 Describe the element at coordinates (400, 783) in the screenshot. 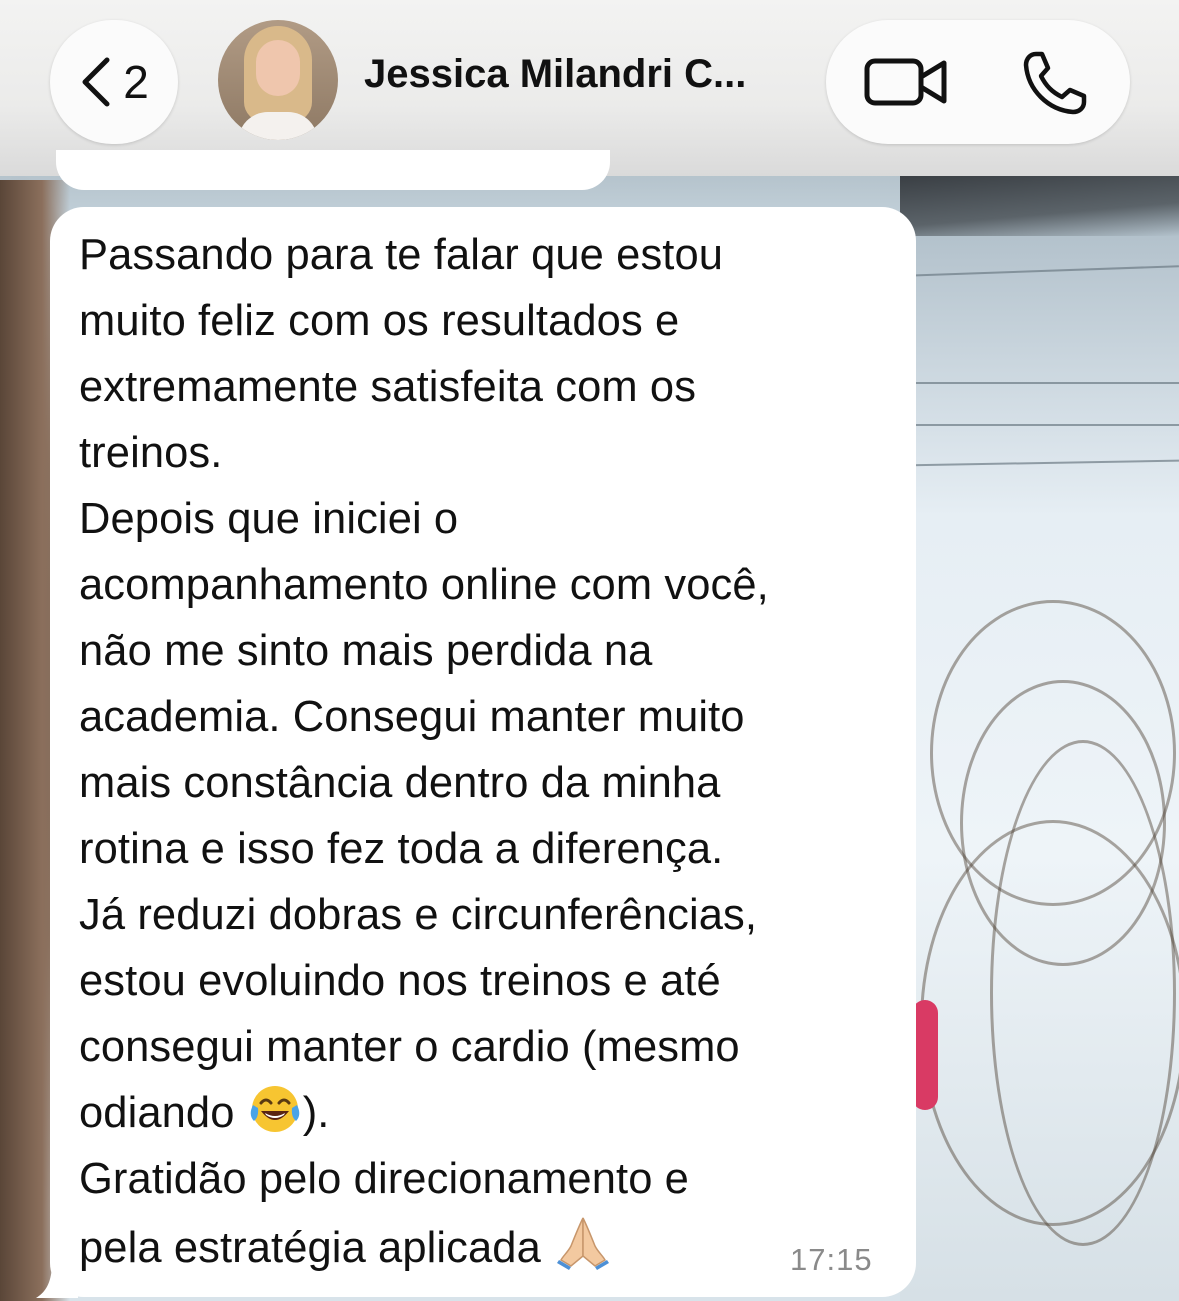

I see `message-line: mais constância dentro da minha` at that location.